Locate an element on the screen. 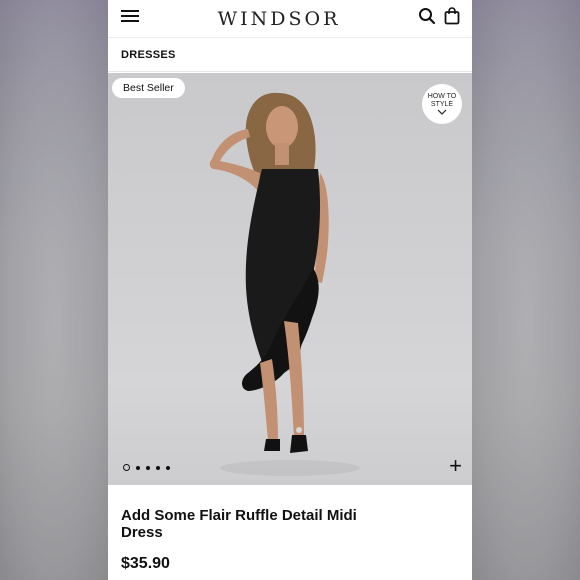 The height and width of the screenshot is (580, 580). search-icon is located at coordinates (427, 18).